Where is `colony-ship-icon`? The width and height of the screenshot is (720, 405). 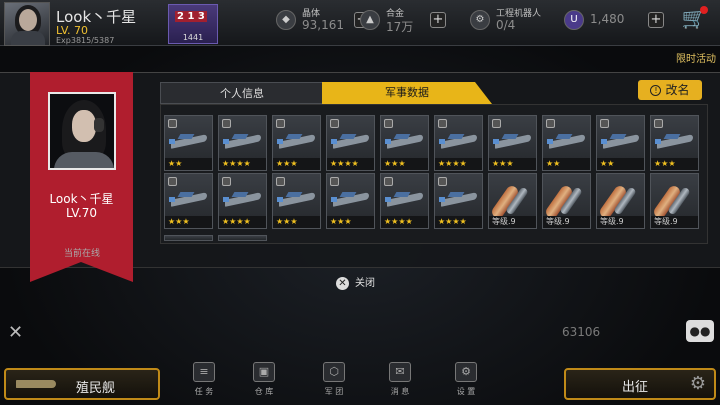 colony-ship-icon is located at coordinates (36, 384).